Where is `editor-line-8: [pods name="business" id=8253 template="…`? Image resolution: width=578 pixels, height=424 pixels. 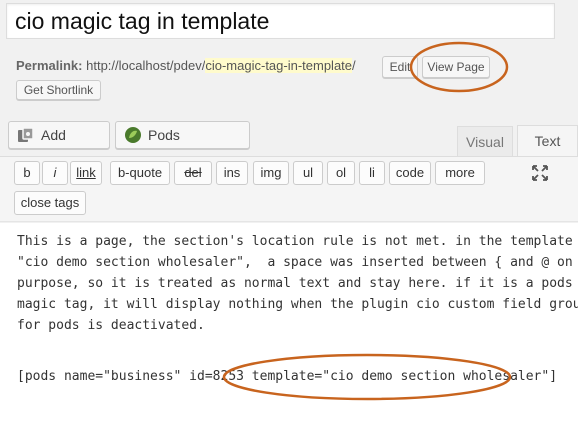 editor-line-8: [pods name="business" id=8253 template="… is located at coordinates (287, 376).